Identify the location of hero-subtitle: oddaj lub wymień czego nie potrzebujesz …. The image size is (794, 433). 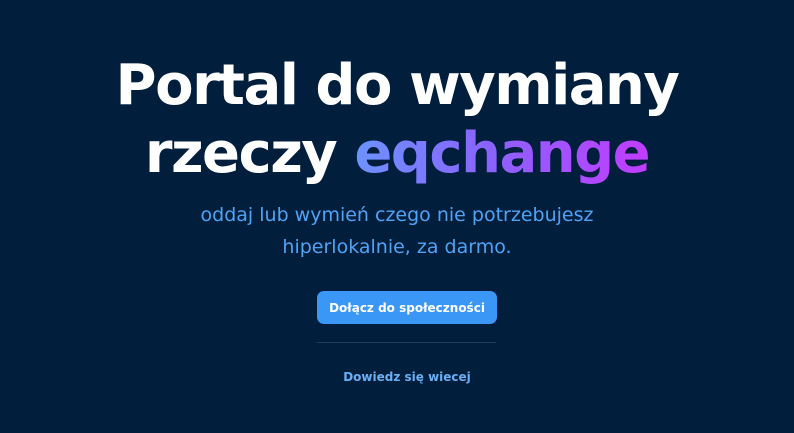
(397, 231).